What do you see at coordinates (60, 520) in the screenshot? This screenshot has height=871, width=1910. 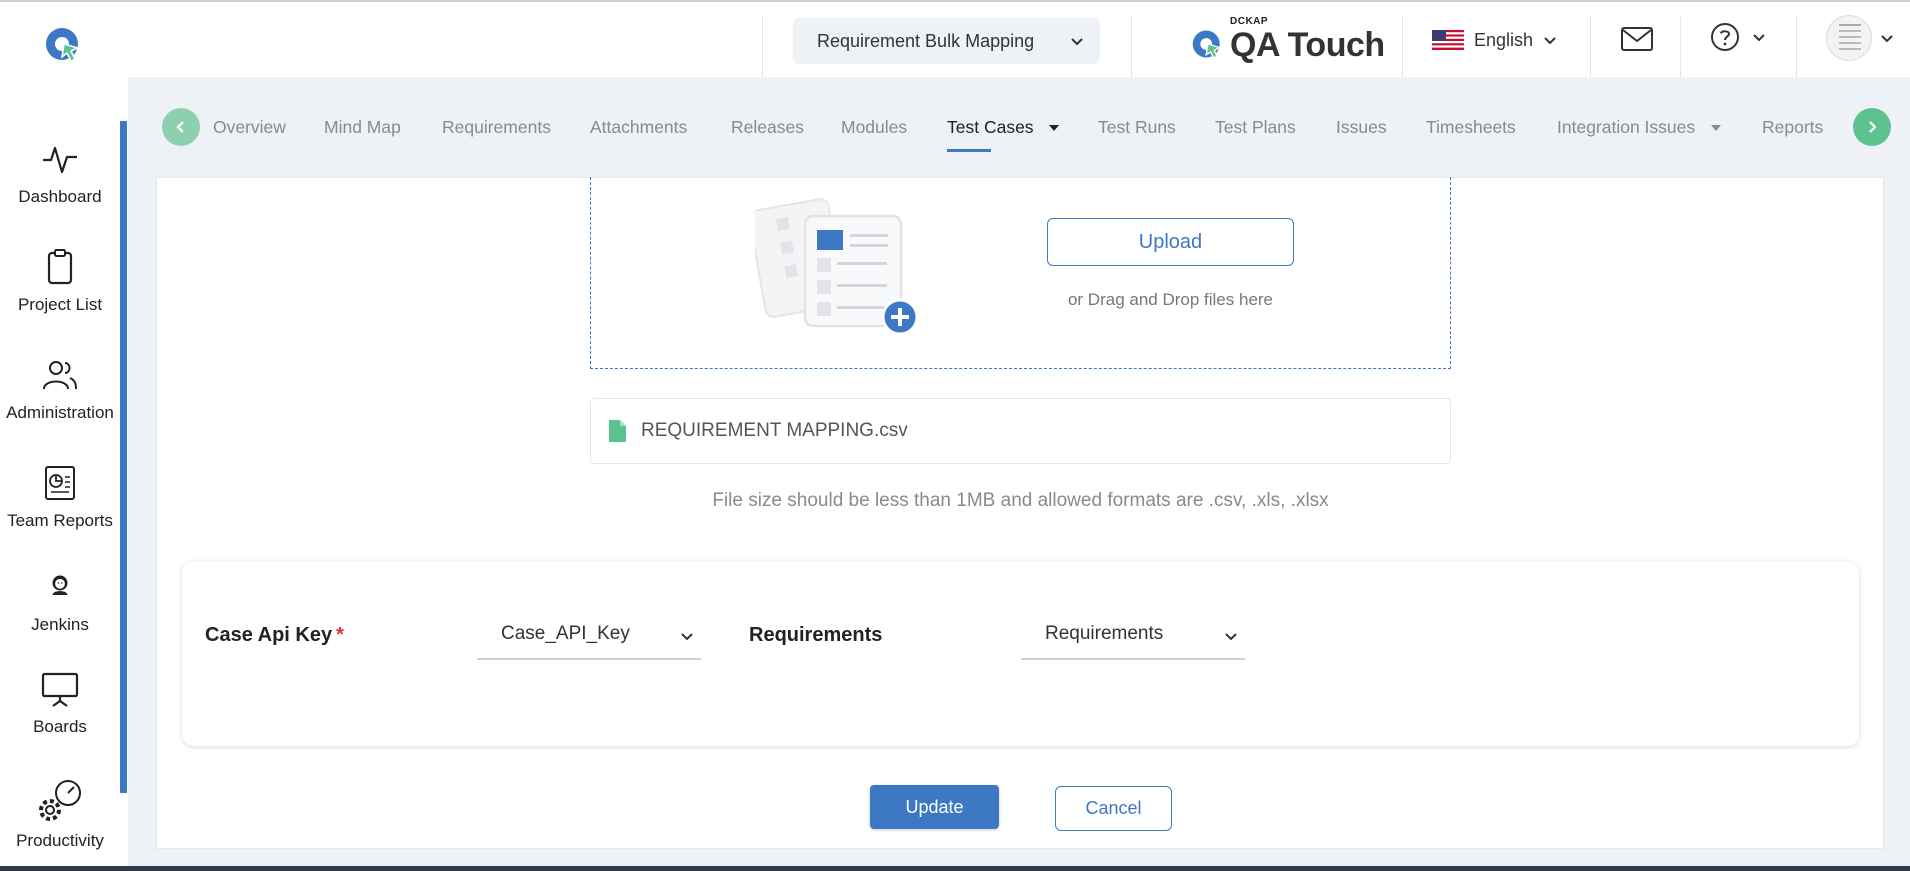 I see `sidebar-item-label: Team Reports` at bounding box center [60, 520].